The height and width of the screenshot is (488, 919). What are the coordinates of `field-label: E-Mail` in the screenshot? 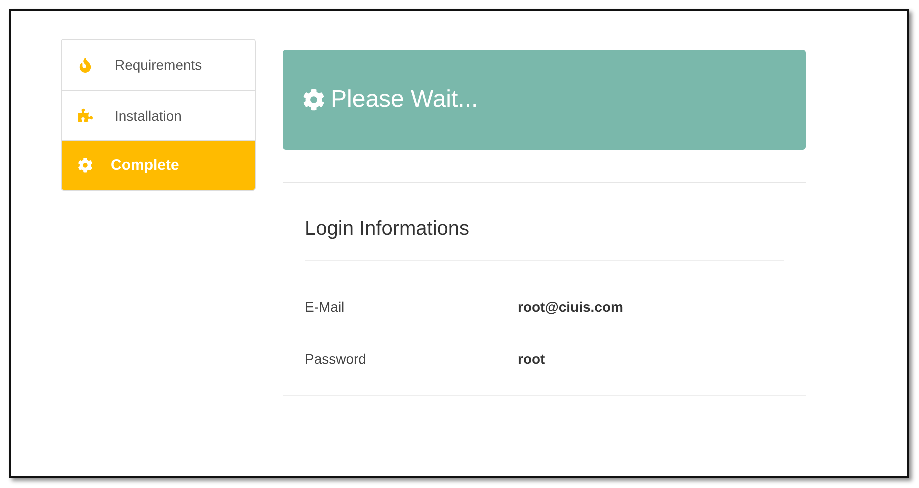 It's located at (325, 307).